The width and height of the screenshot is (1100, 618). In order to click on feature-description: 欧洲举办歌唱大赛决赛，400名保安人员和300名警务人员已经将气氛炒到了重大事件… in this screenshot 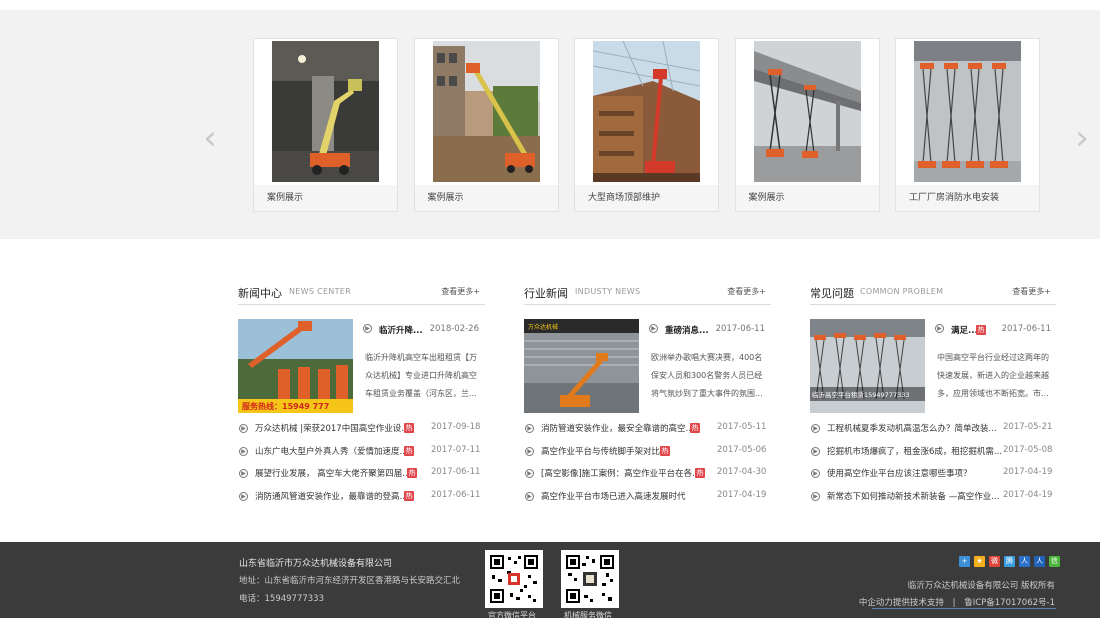, I will do `click(707, 375)`.